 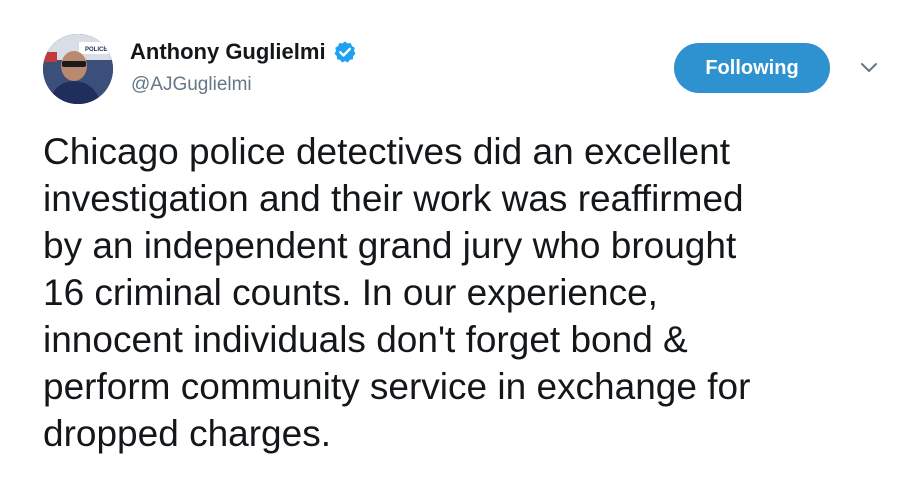 I want to click on following-button: Following, so click(x=752, y=68).